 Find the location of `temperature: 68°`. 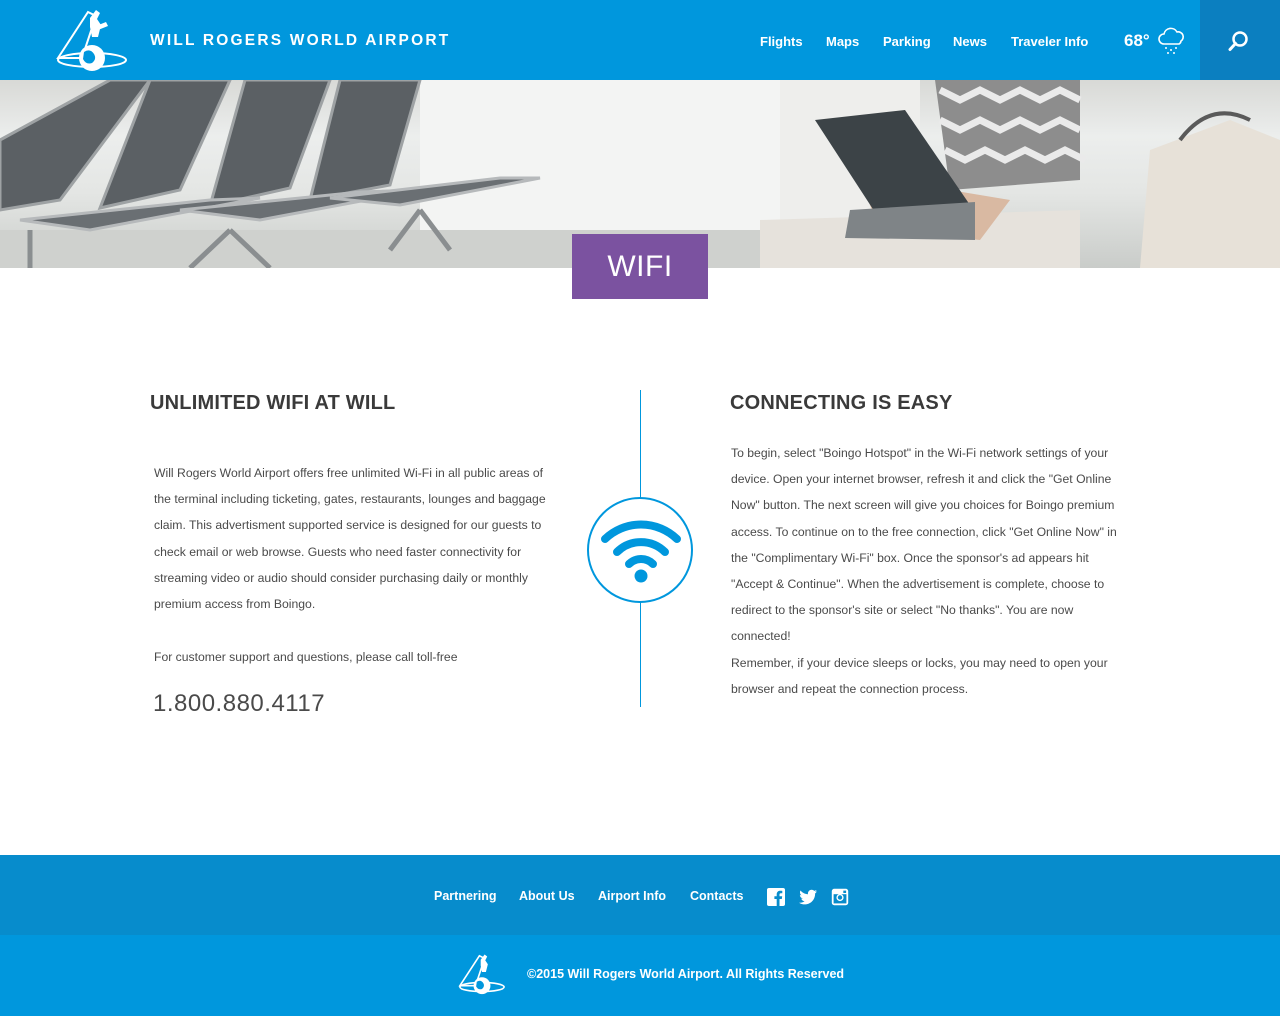

temperature: 68° is located at coordinates (1137, 40).